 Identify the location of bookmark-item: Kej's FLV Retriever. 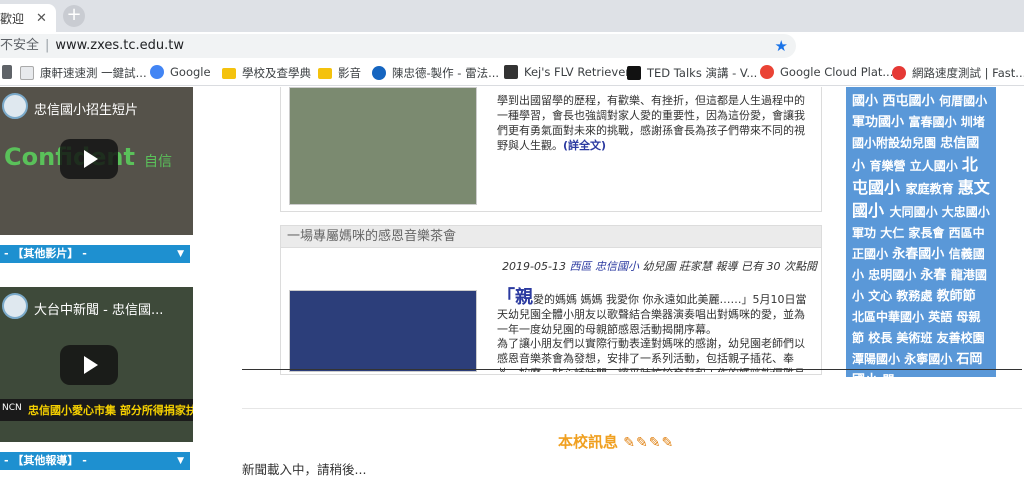
(567, 72).